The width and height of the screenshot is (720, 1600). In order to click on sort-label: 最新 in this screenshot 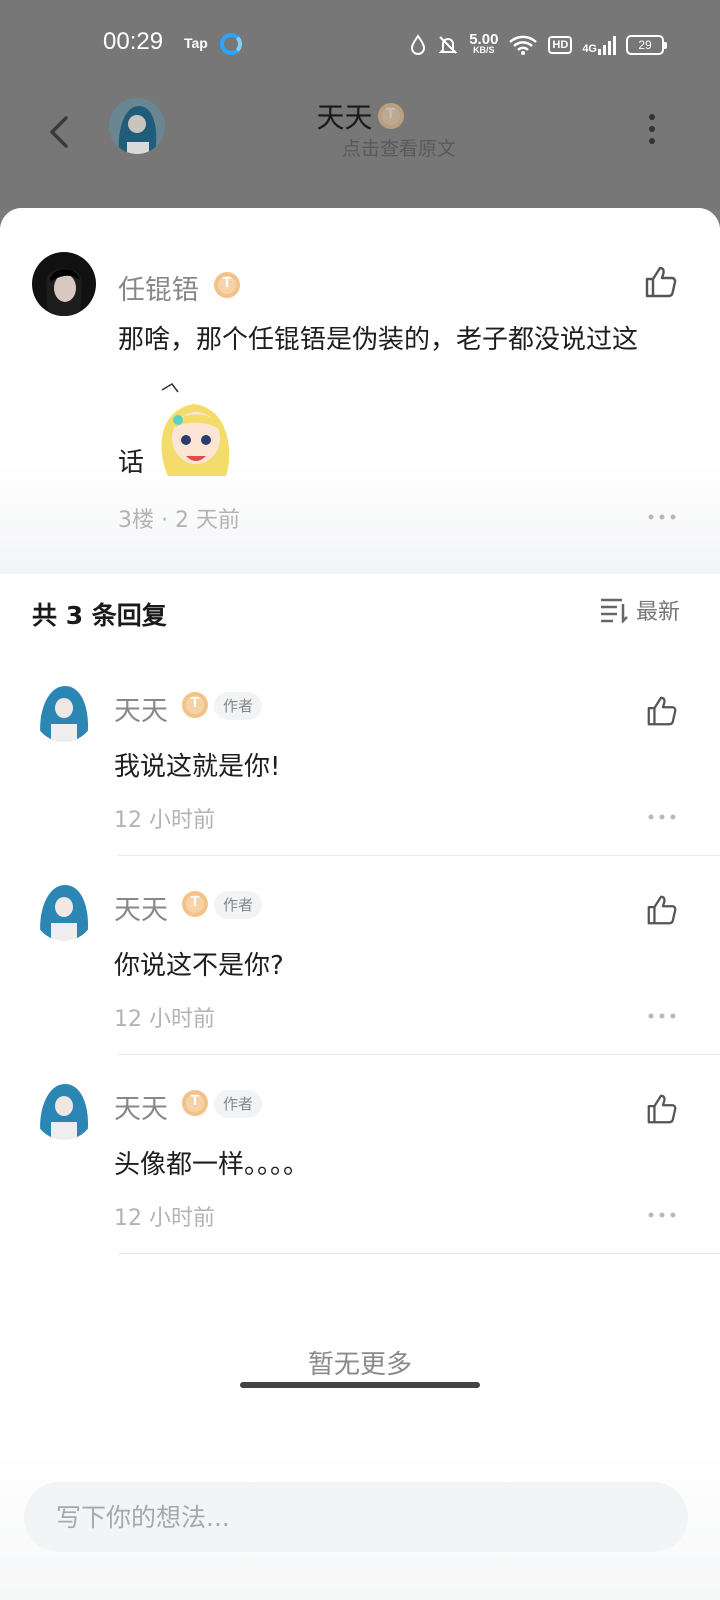, I will do `click(658, 612)`.